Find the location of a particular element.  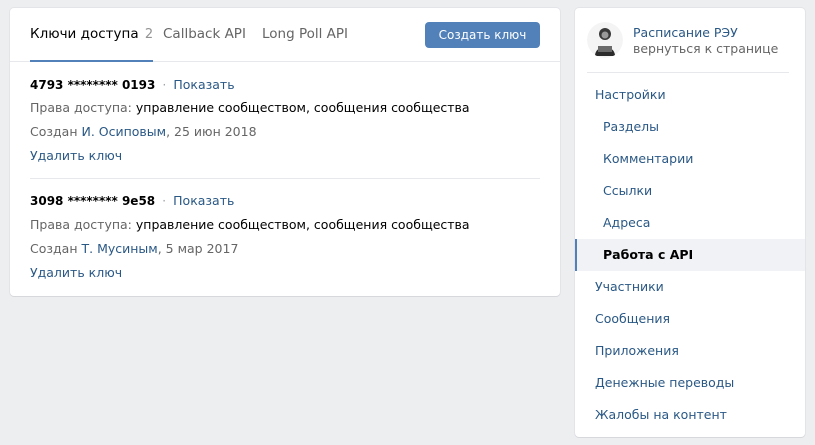

key-header: 4793 ******** 0193 · Показать is located at coordinates (132, 84).